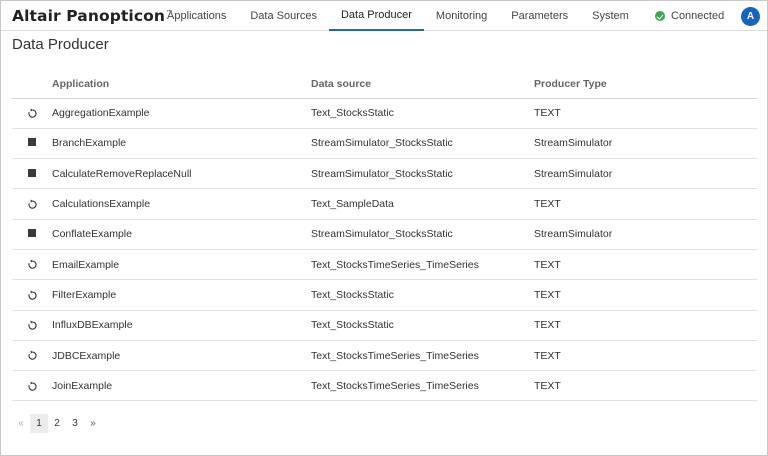 The image size is (768, 456). I want to click on column-header-state, so click(32, 85).